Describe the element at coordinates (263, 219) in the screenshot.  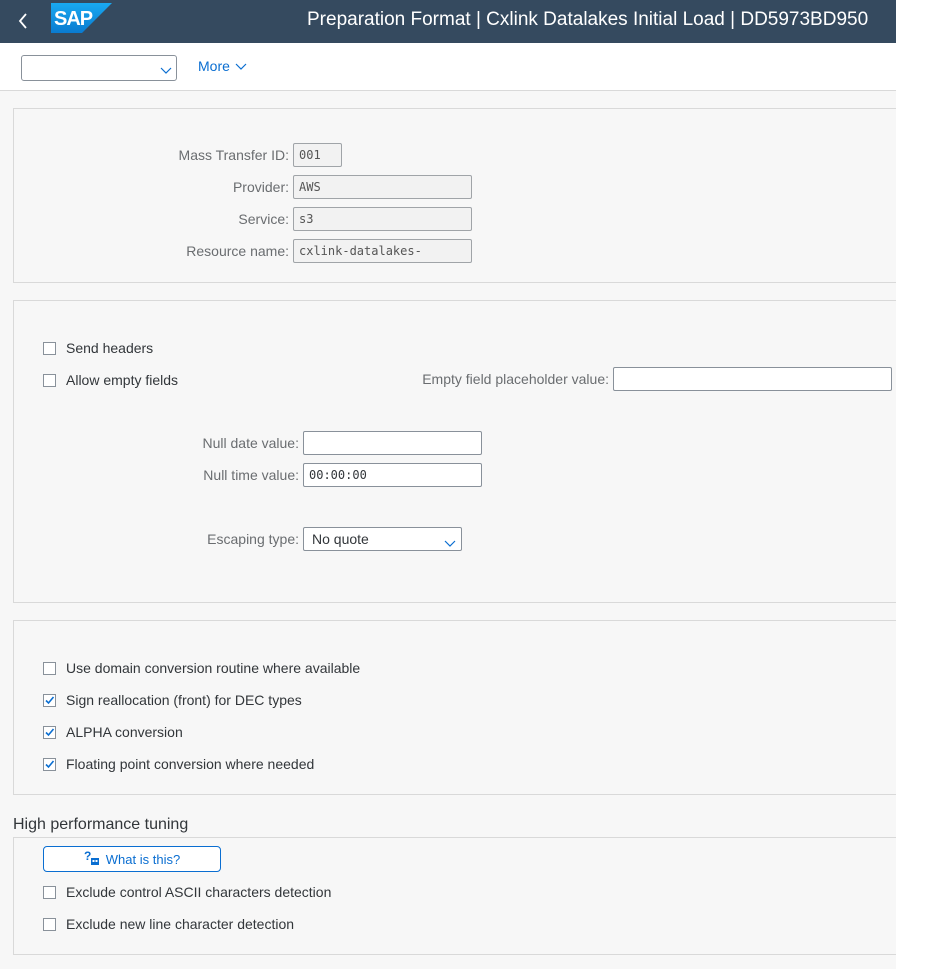
I see `service-label: Service:` at that location.